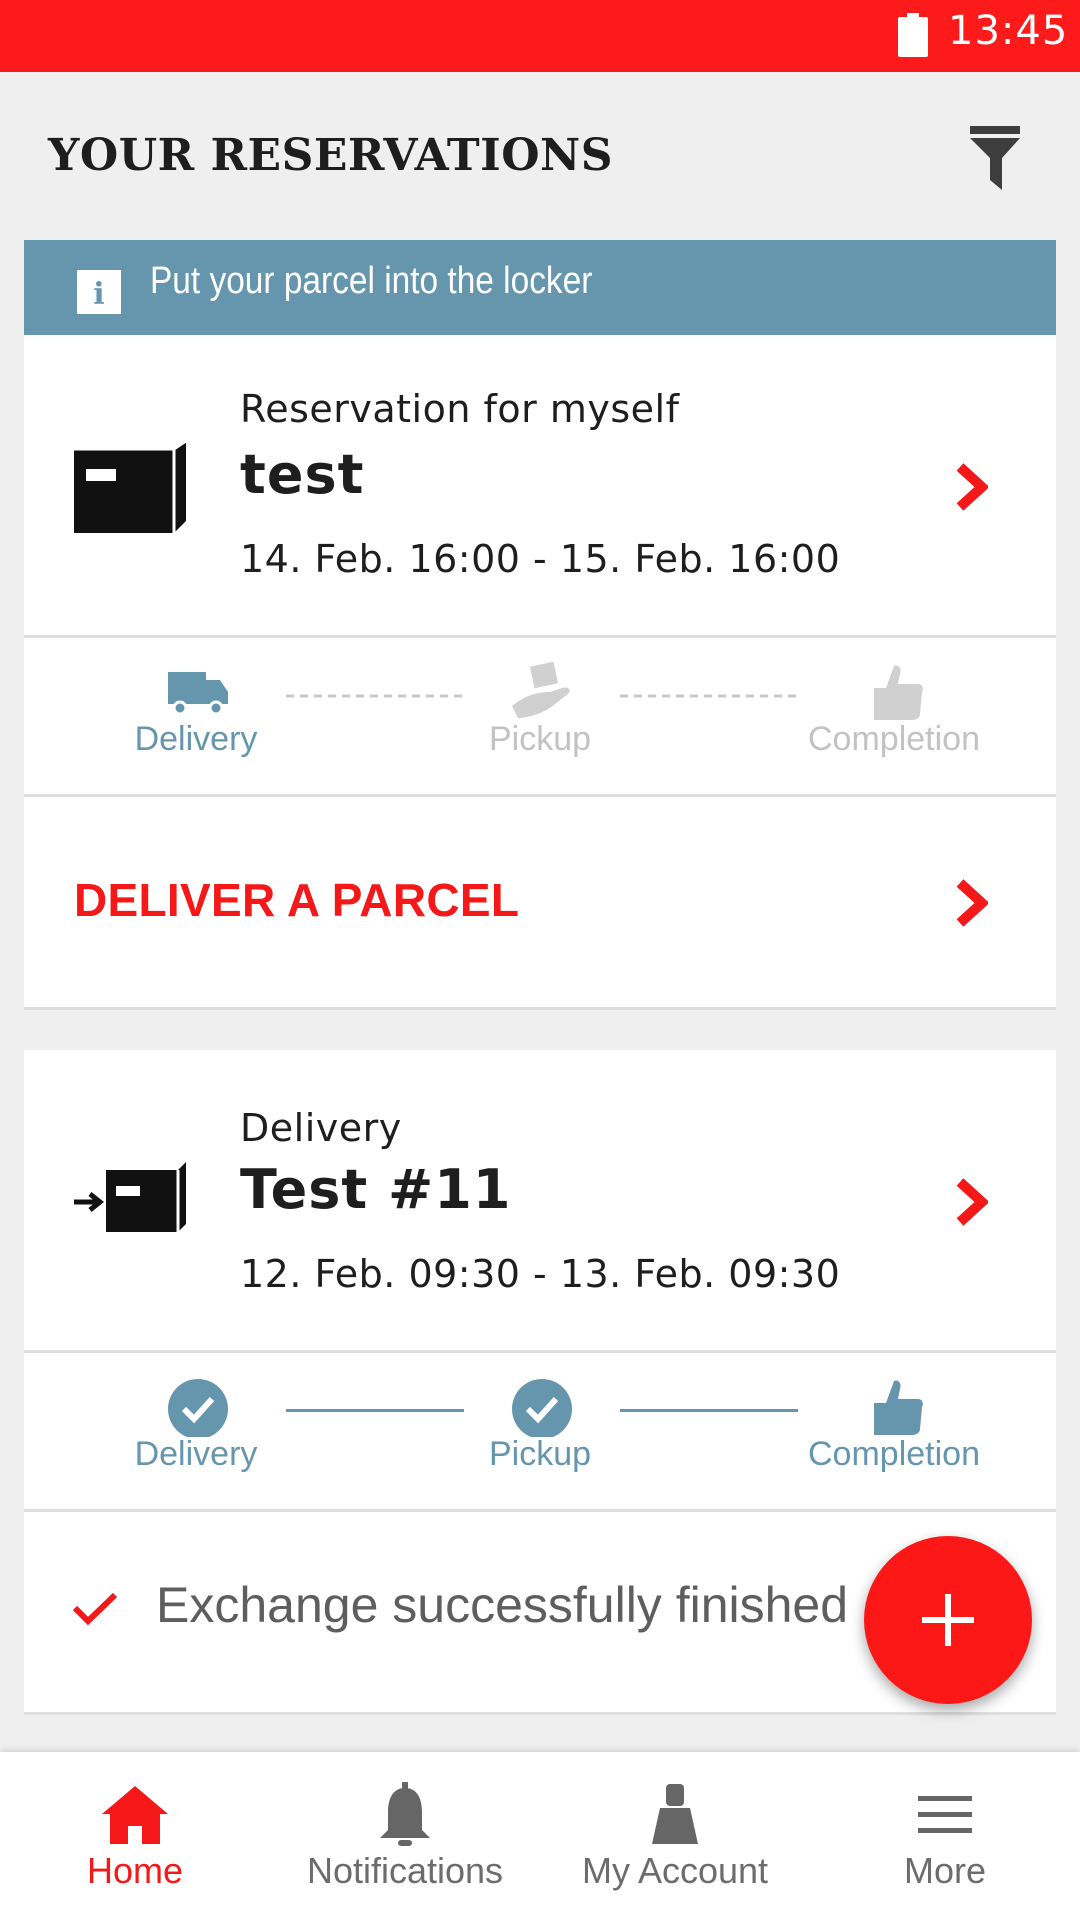 Image resolution: width=1080 pixels, height=1920 pixels. What do you see at coordinates (913, 35) in the screenshot?
I see `battery-icon` at bounding box center [913, 35].